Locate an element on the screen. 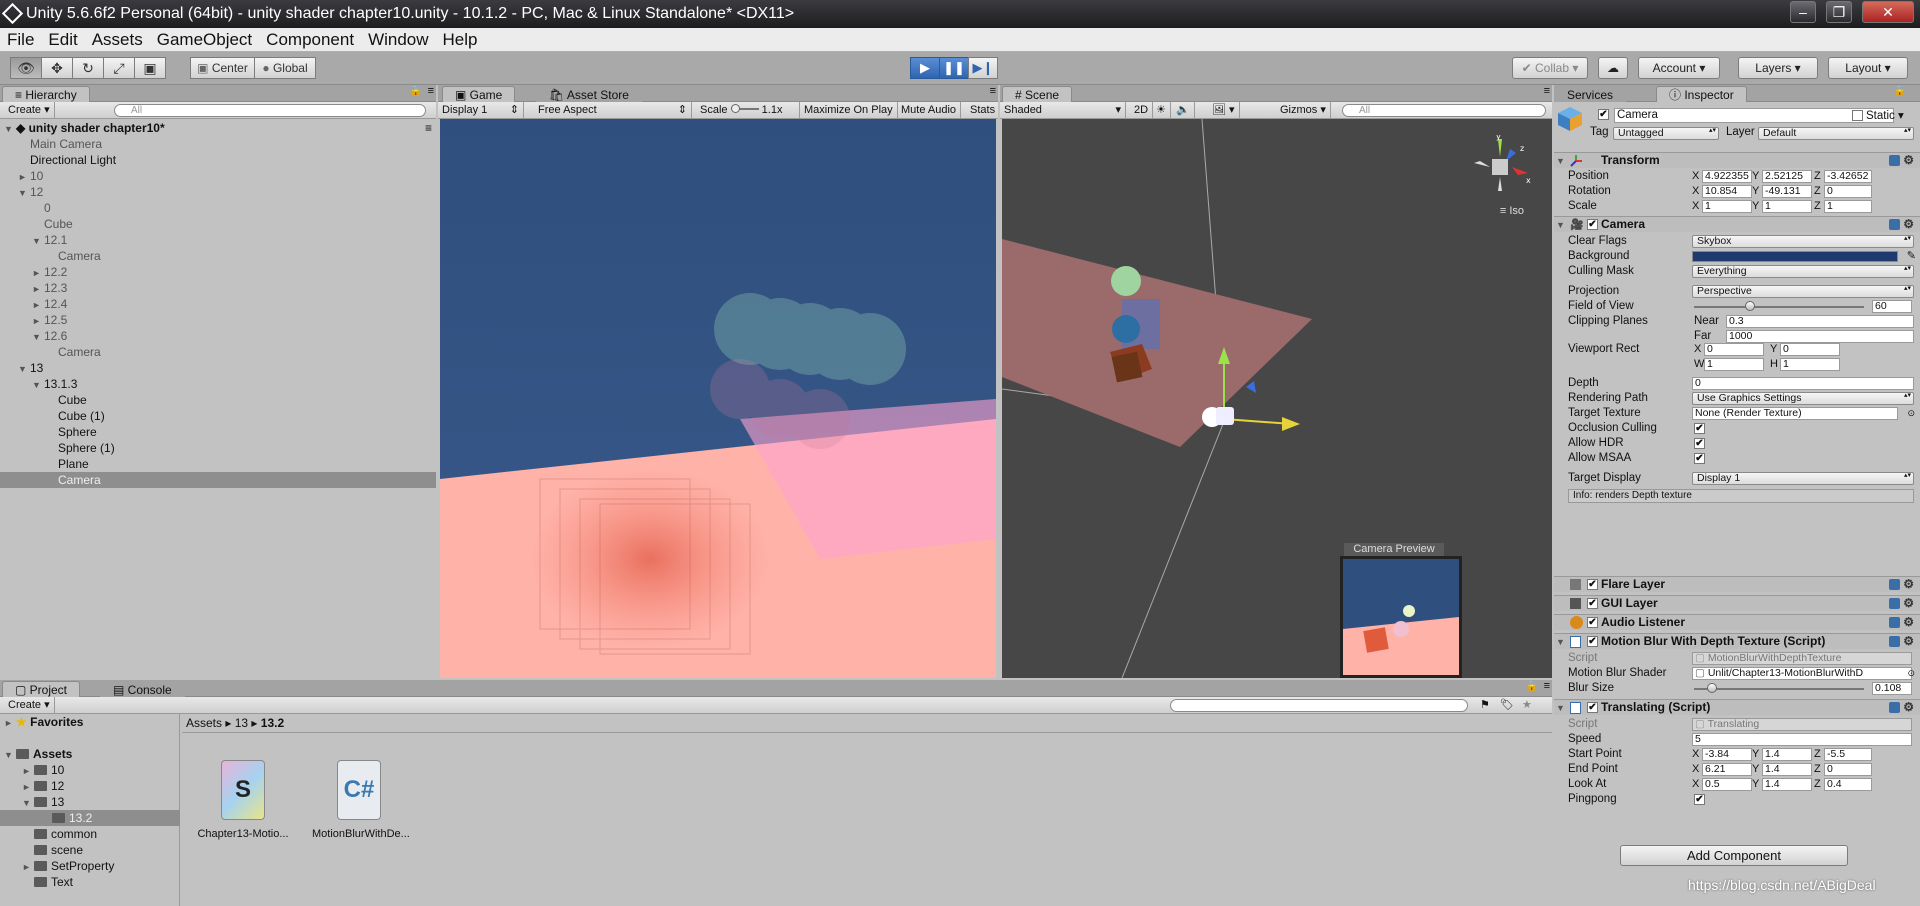 This screenshot has height=906, width=1920. hierarchy-item: ▼ 13 is located at coordinates (218, 368).